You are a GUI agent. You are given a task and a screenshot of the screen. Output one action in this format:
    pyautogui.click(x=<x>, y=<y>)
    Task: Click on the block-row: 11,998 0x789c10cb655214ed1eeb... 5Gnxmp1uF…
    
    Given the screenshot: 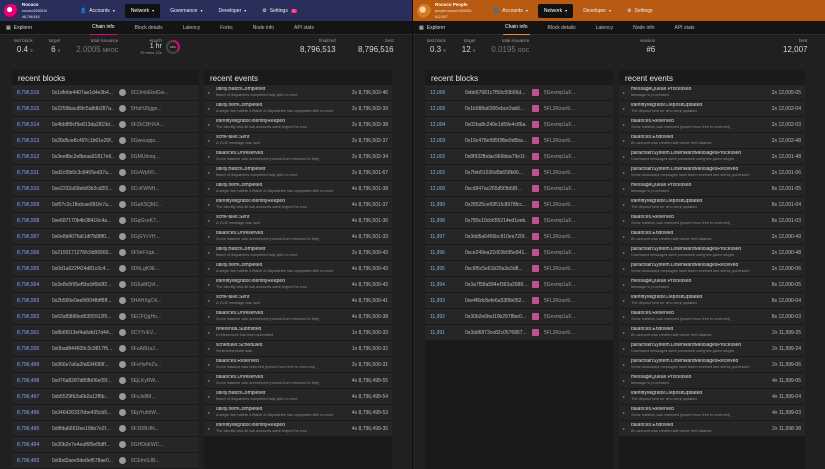 What is the action you would take?
    pyautogui.click(x=519, y=220)
    